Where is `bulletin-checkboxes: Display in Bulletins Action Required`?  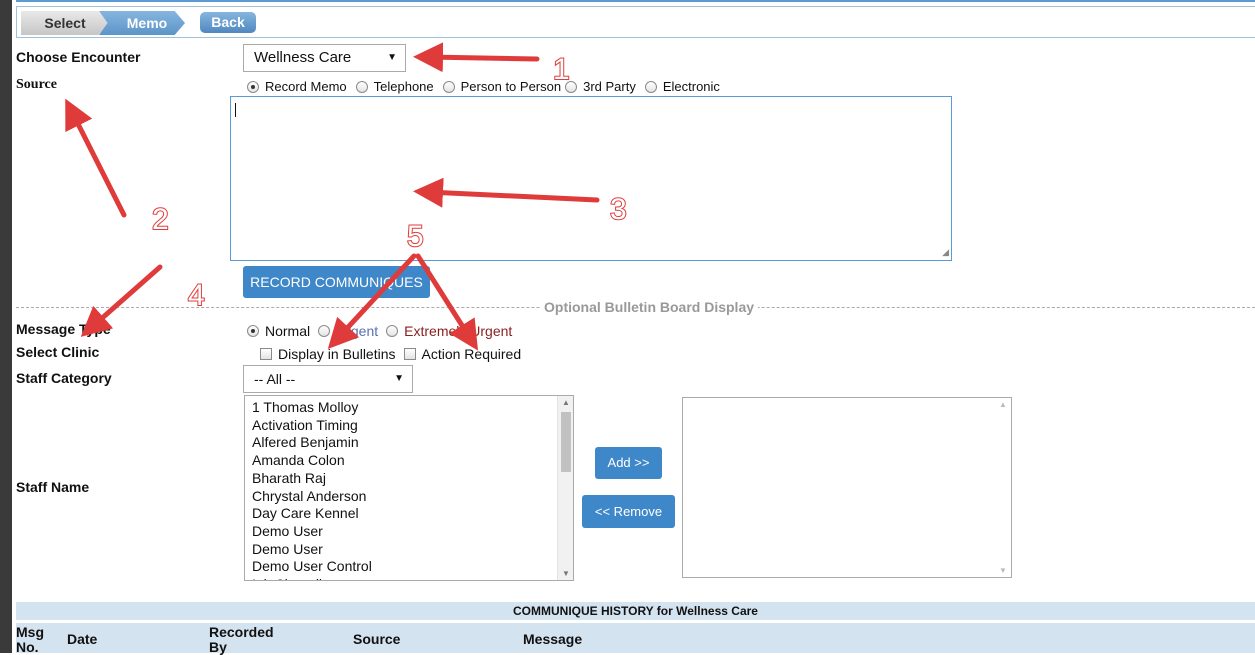 bulletin-checkboxes: Display in Bulletins Action Required is located at coordinates (390, 354).